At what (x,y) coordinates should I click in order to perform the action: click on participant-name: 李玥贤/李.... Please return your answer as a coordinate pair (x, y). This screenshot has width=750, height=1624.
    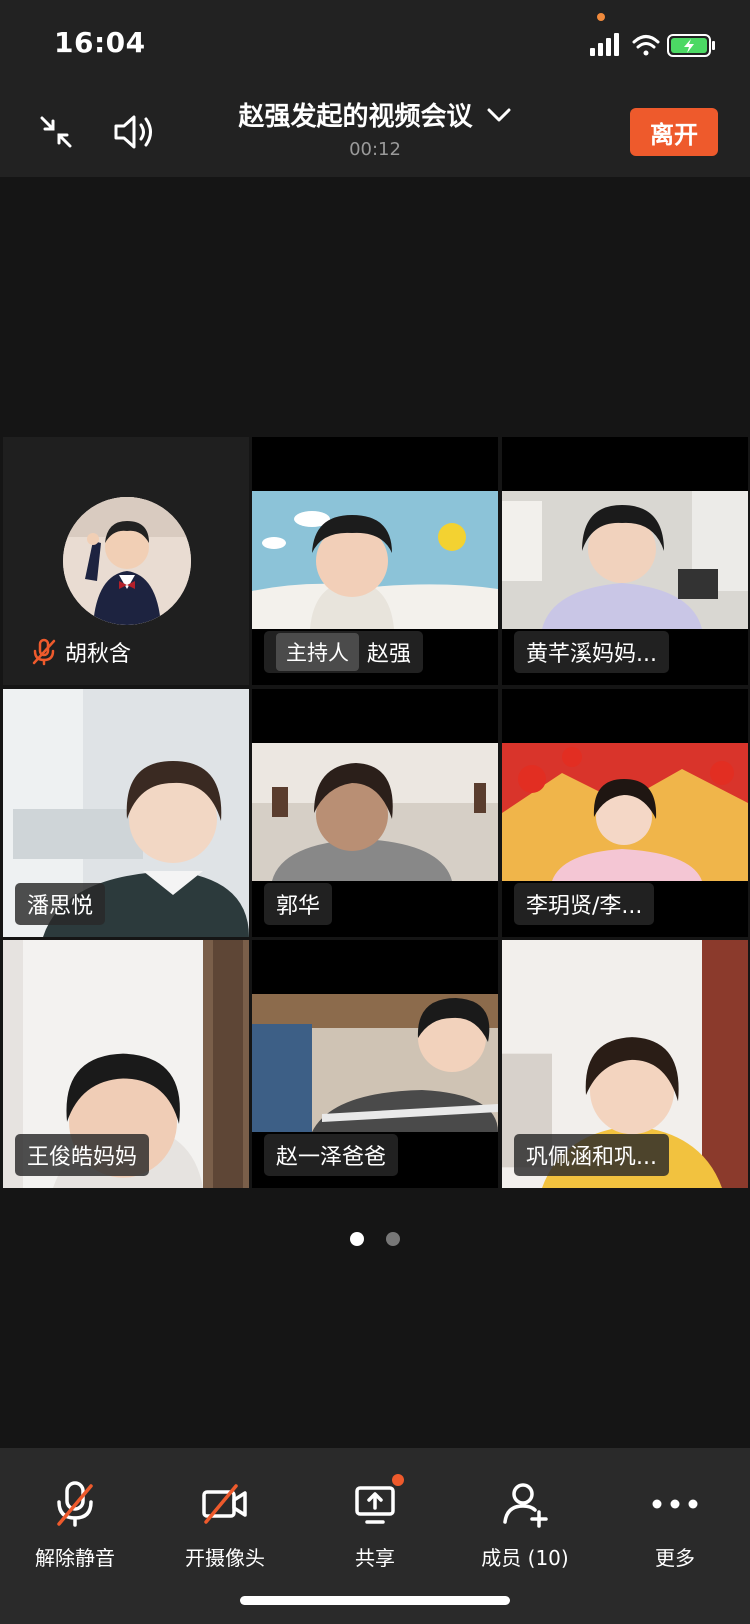
    Looking at the image, I should click on (584, 906).